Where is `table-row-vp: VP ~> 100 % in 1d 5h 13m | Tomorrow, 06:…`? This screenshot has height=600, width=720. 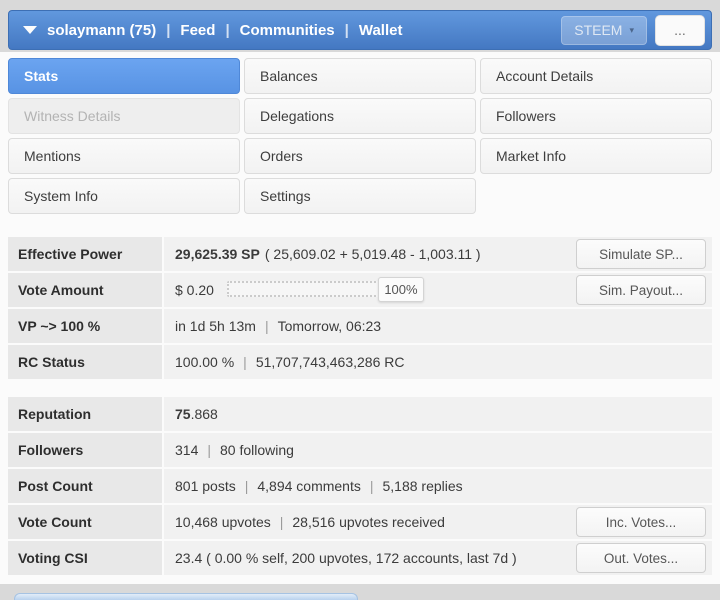 table-row-vp: VP ~> 100 % in 1d 5h 13m | Tomorrow, 06:… is located at coordinates (360, 326).